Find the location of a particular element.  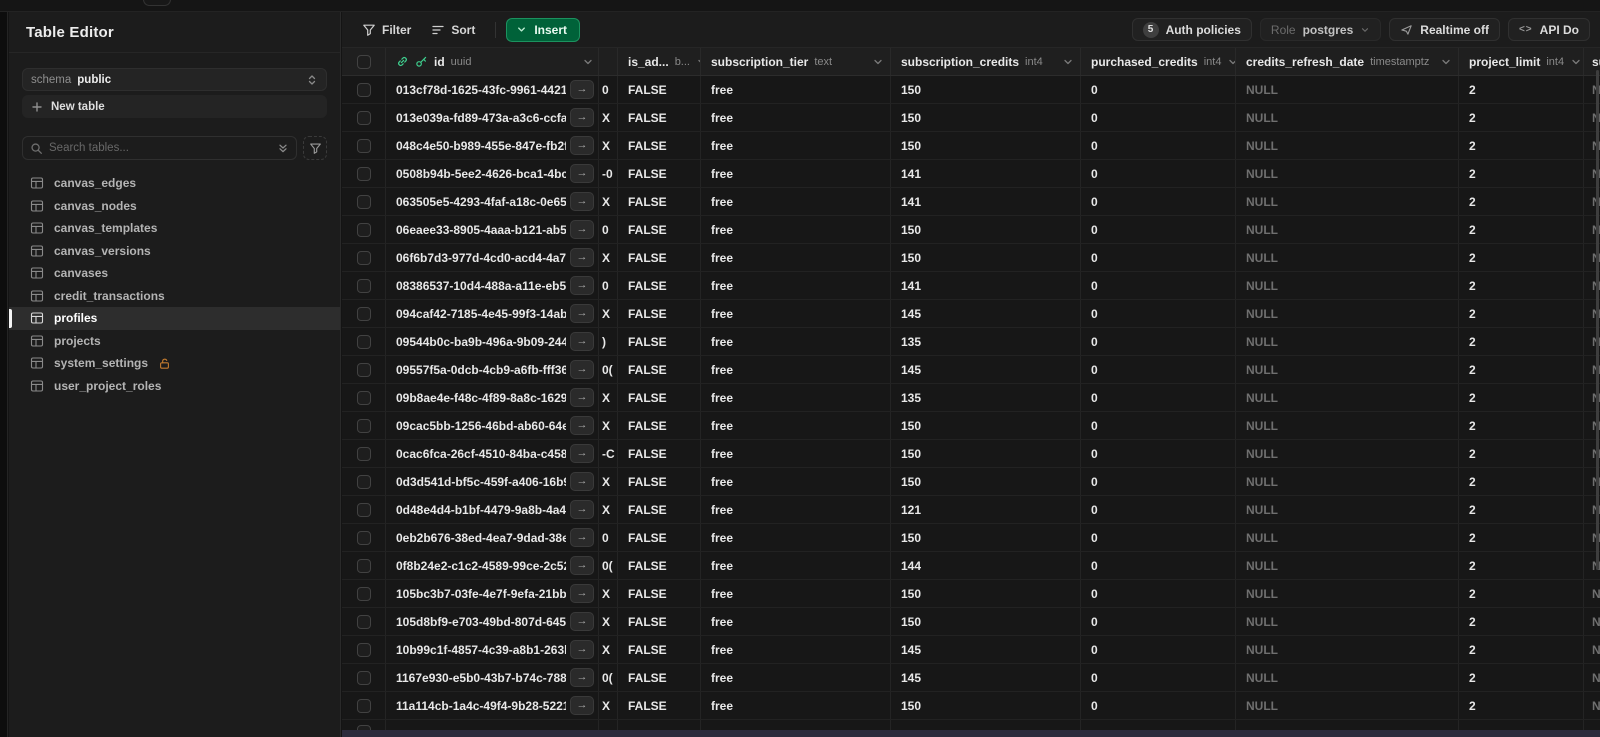

horizontal-scrollbar-track is located at coordinates (971, 733).